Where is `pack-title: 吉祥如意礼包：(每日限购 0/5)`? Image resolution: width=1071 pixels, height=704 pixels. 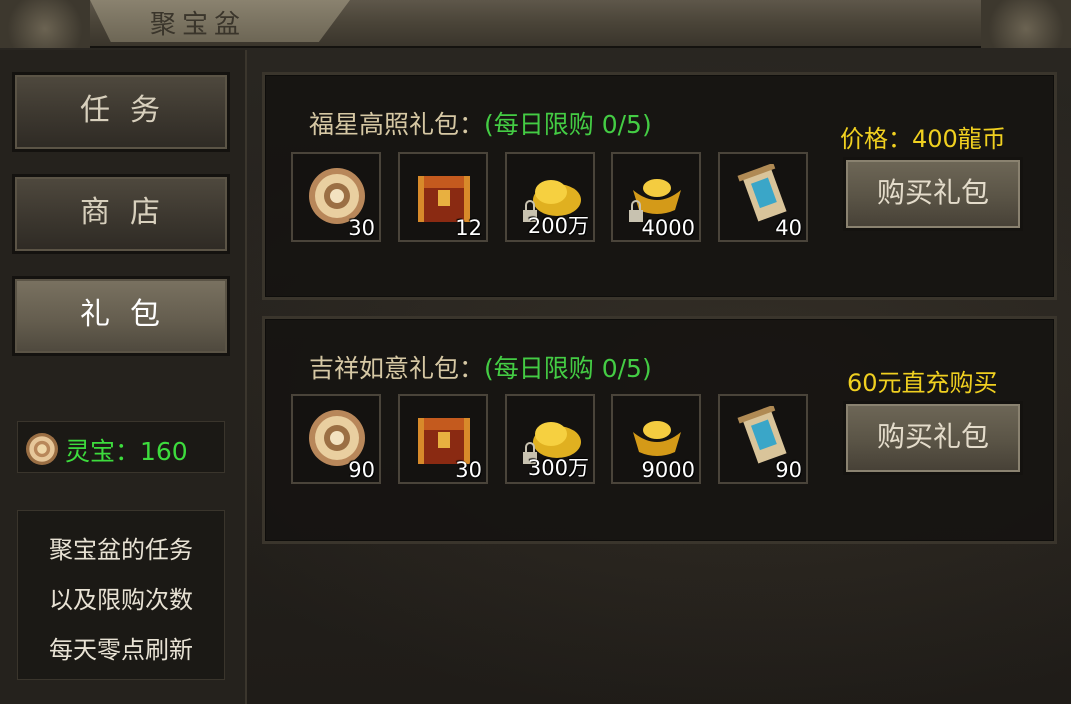 pack-title: 吉祥如意礼包：(每日限购 0/5) is located at coordinates (480, 367).